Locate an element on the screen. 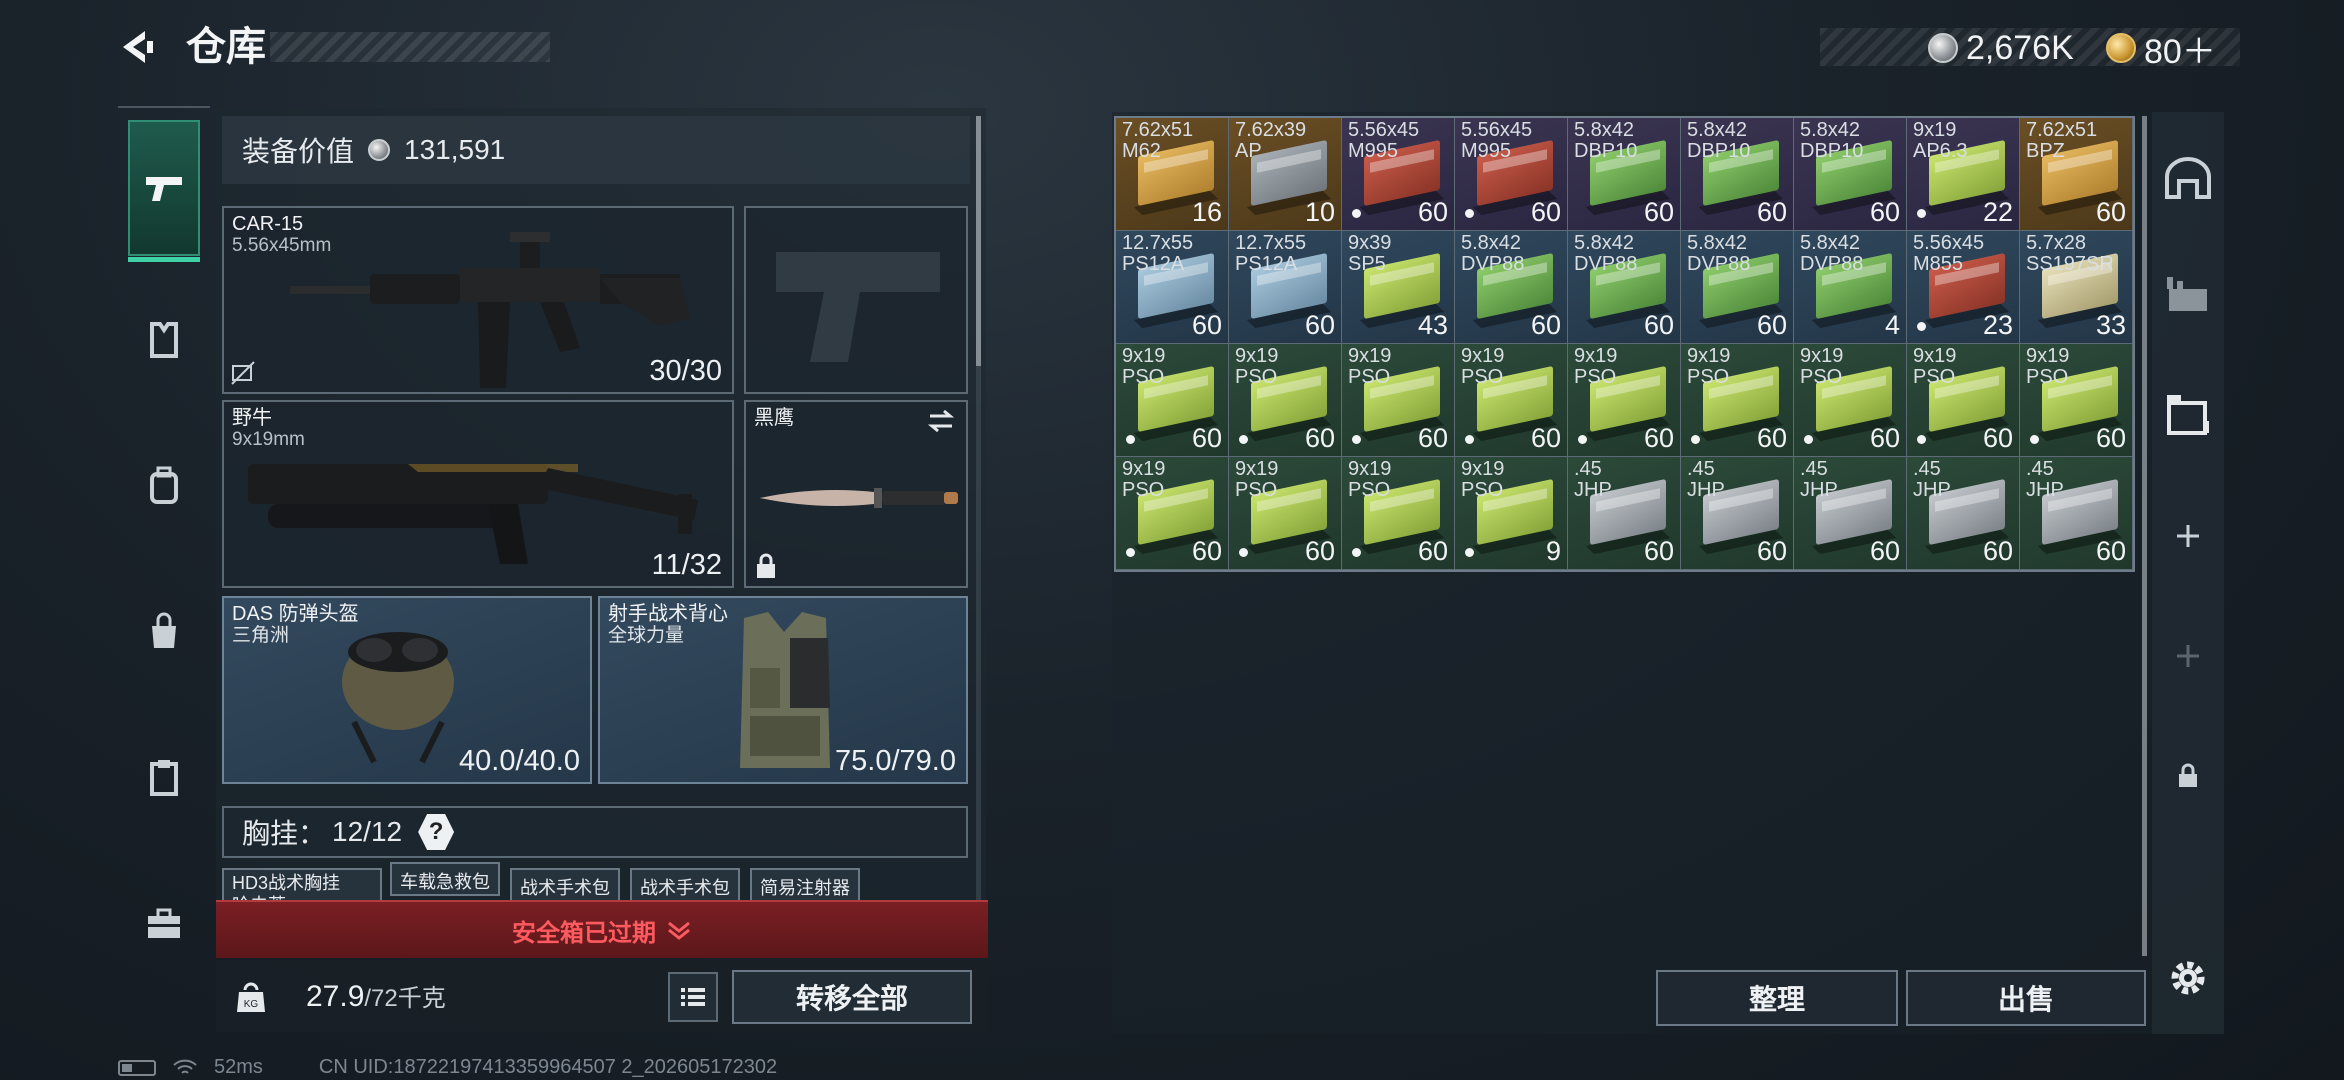 The height and width of the screenshot is (1080, 2344). ammo-caliber: 7.62x39 AP is located at coordinates (1270, 141).